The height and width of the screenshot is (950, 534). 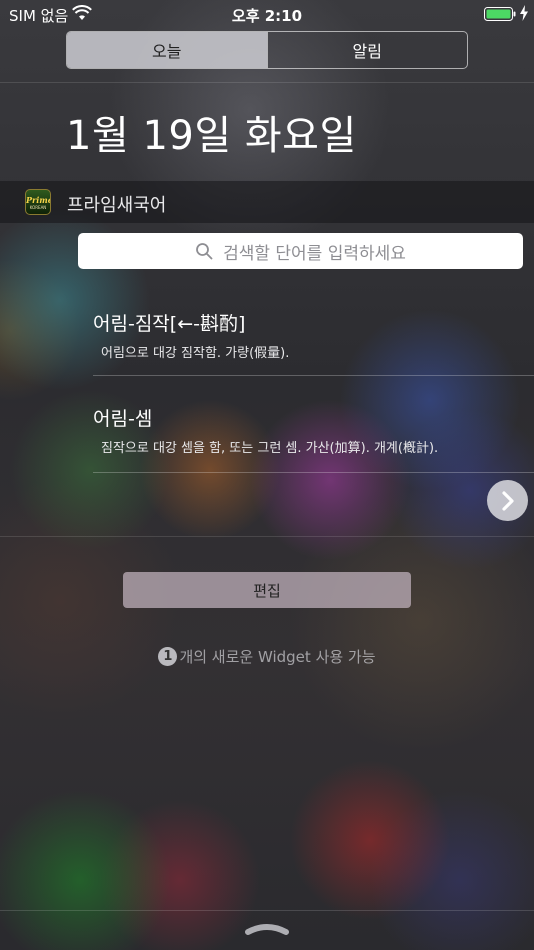 I want to click on status-clock: 오후 2:10, so click(x=267, y=16).